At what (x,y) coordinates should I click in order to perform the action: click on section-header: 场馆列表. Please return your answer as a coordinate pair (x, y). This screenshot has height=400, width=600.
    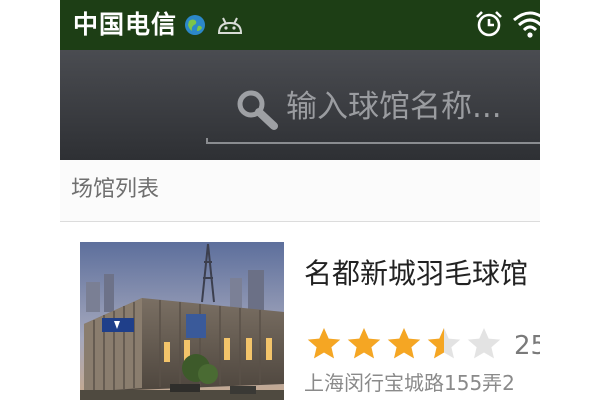
    Looking at the image, I should click on (300, 191).